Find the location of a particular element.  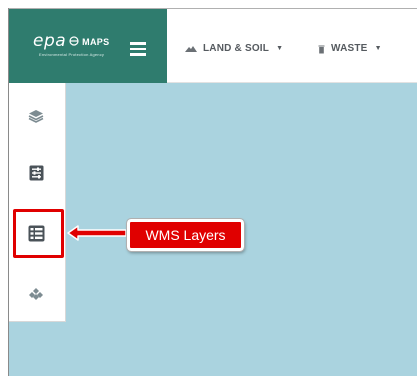

layers-icon is located at coordinates (36, 116).